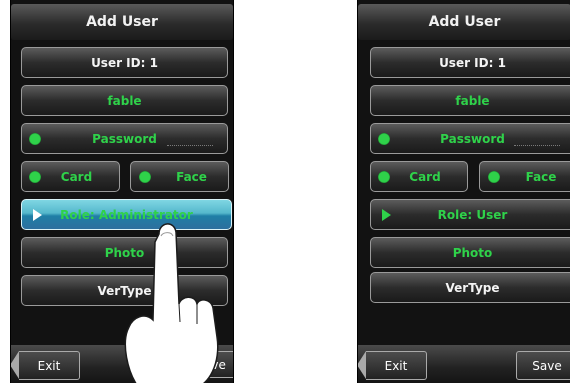 This screenshot has height=383, width=570. I want to click on vertype-button: VerType, so click(470, 287).